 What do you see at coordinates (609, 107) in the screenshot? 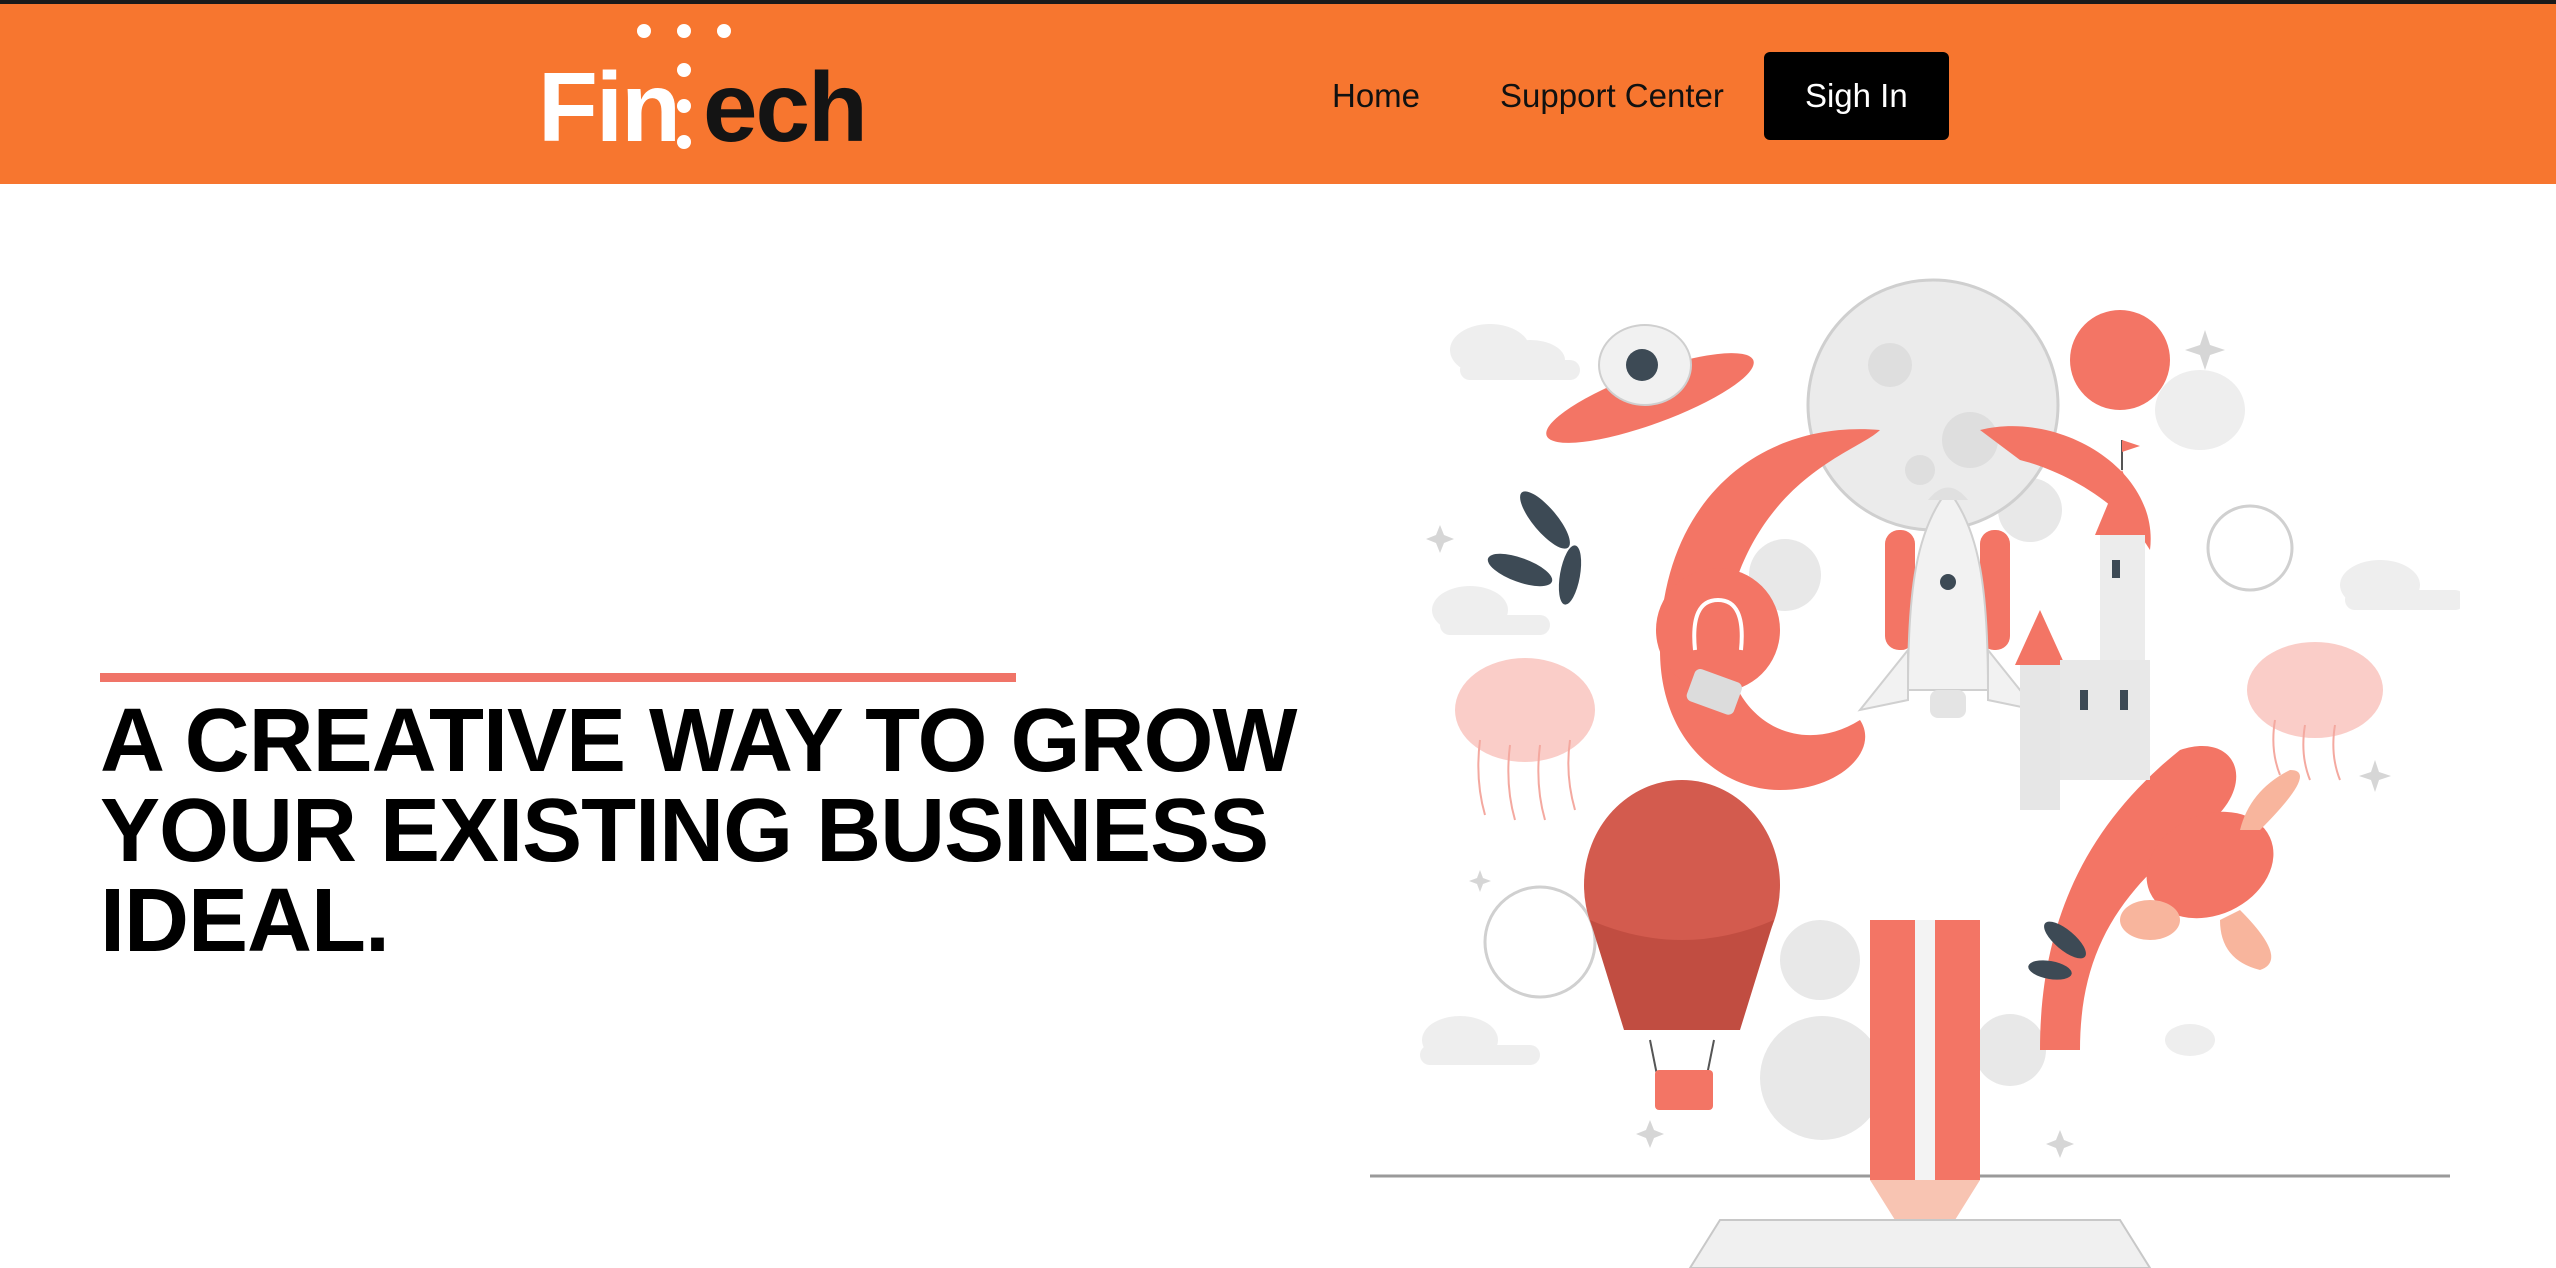
I see `logo-text-fin: Fin` at bounding box center [609, 107].